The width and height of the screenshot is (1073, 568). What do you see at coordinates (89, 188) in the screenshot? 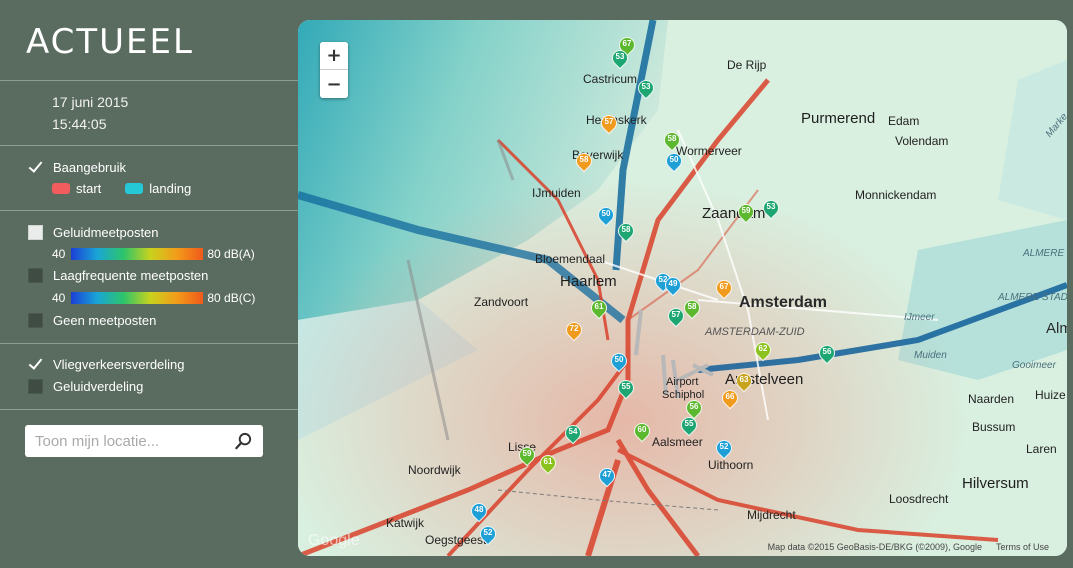
I see `legend-start-label: start` at bounding box center [89, 188].